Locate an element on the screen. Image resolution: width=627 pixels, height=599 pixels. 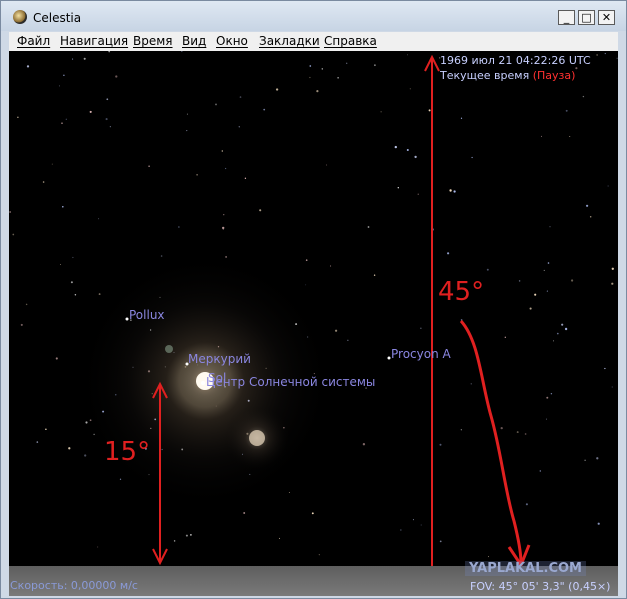
menu-bookmarks: Закладки is located at coordinates (289, 41).